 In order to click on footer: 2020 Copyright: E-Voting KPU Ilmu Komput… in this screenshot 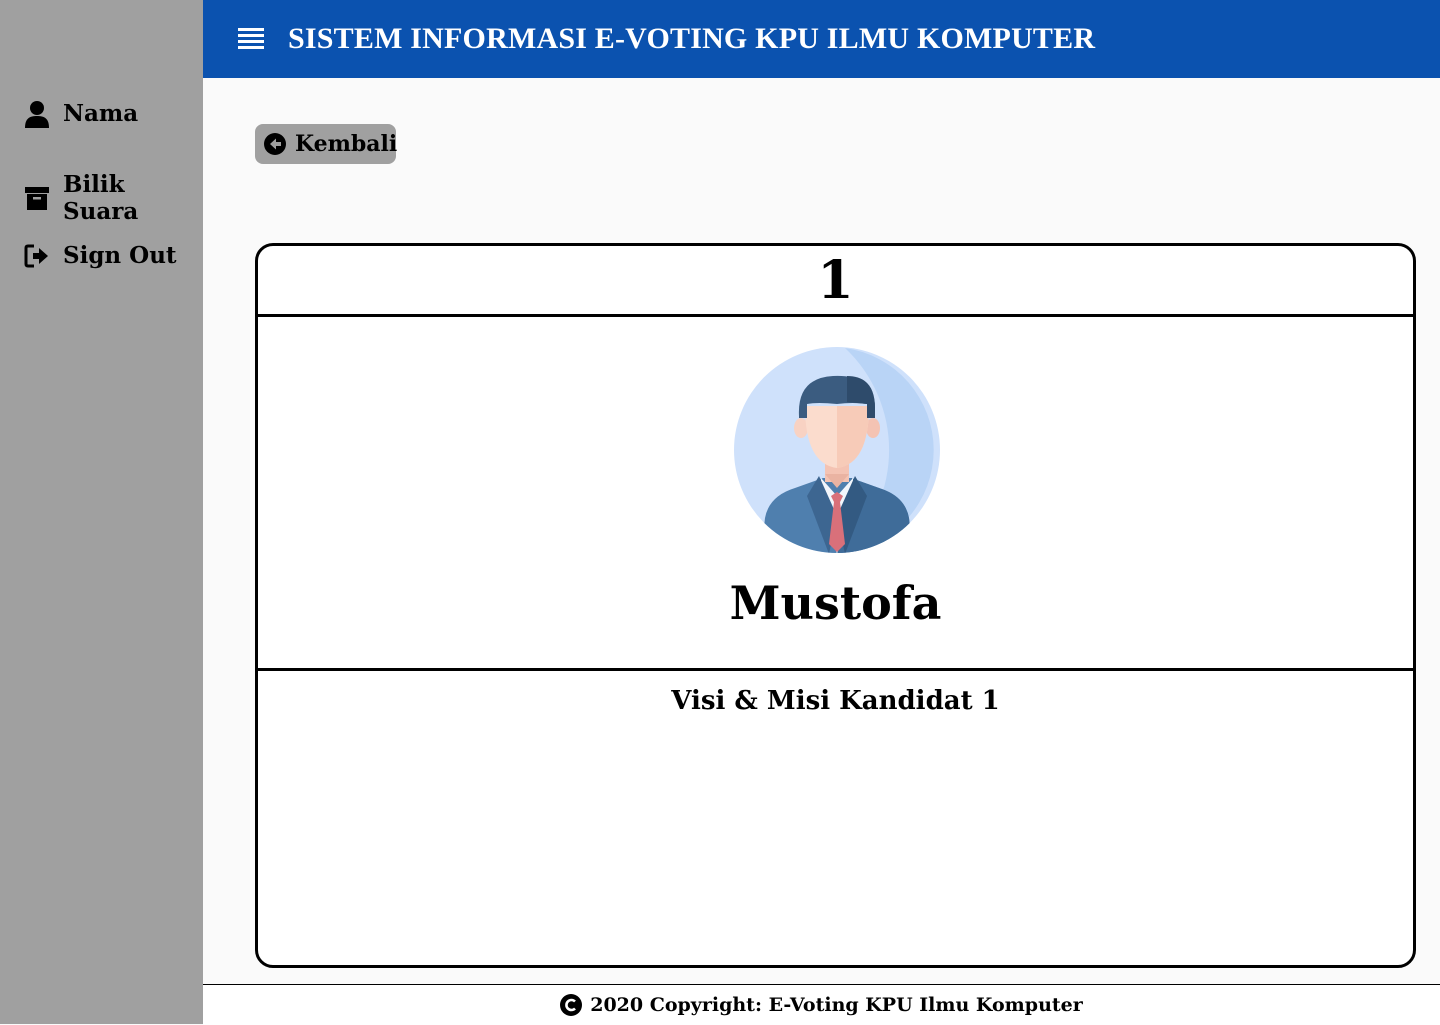, I will do `click(821, 1004)`.